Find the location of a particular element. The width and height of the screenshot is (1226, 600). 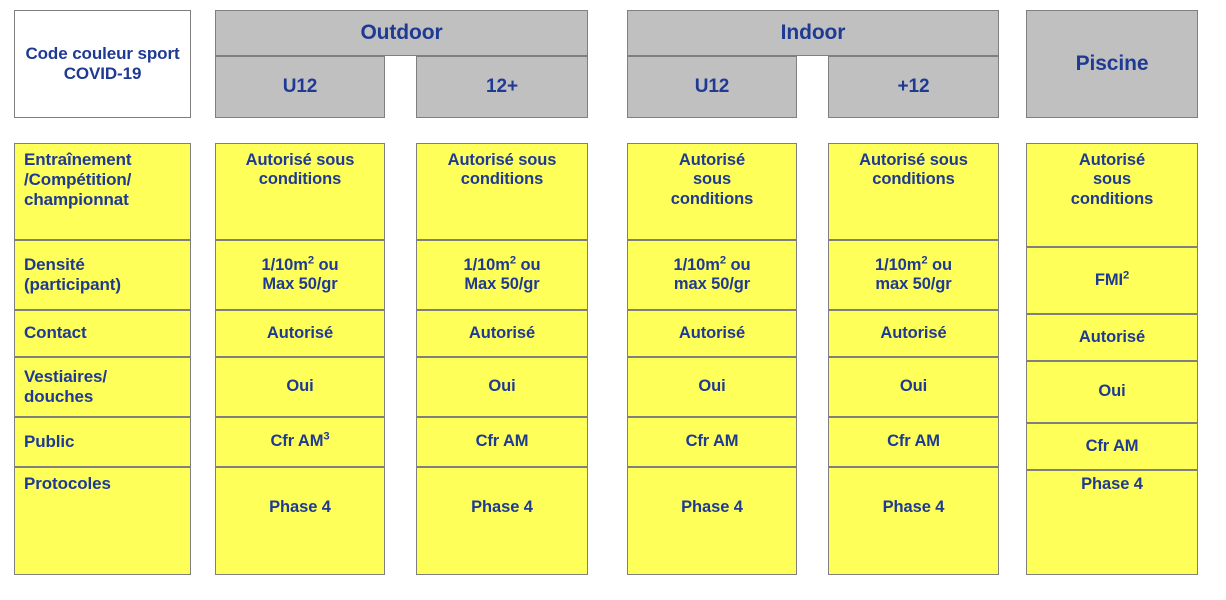

cell-r5-c4: Phase 4 is located at coordinates (1112, 522).